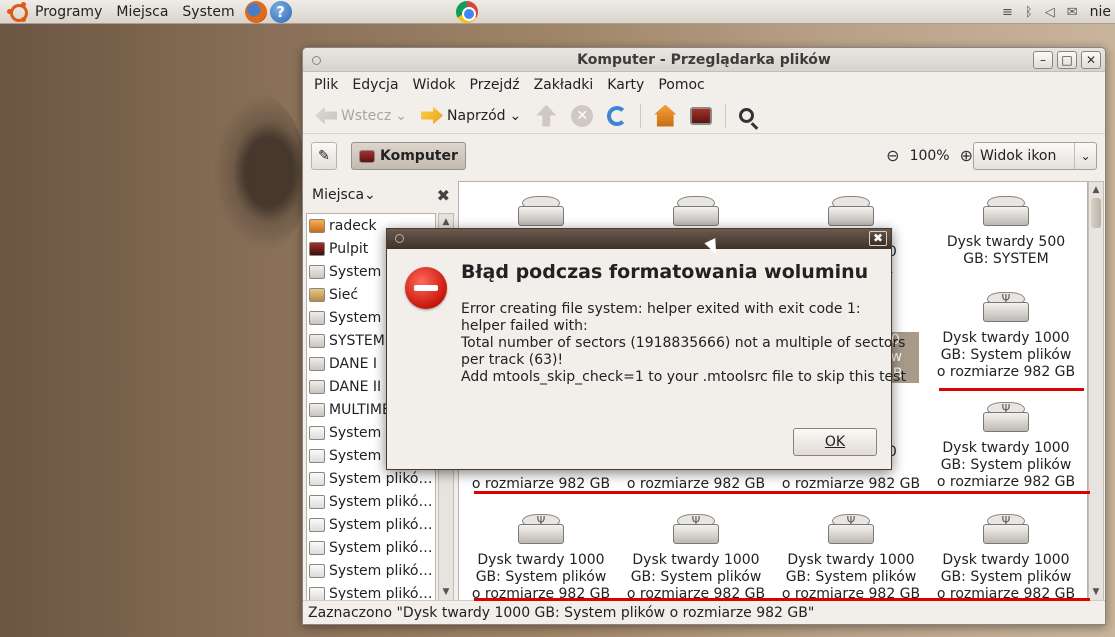  What do you see at coordinates (68, 12) in the screenshot?
I see `menu-programy: Programy` at bounding box center [68, 12].